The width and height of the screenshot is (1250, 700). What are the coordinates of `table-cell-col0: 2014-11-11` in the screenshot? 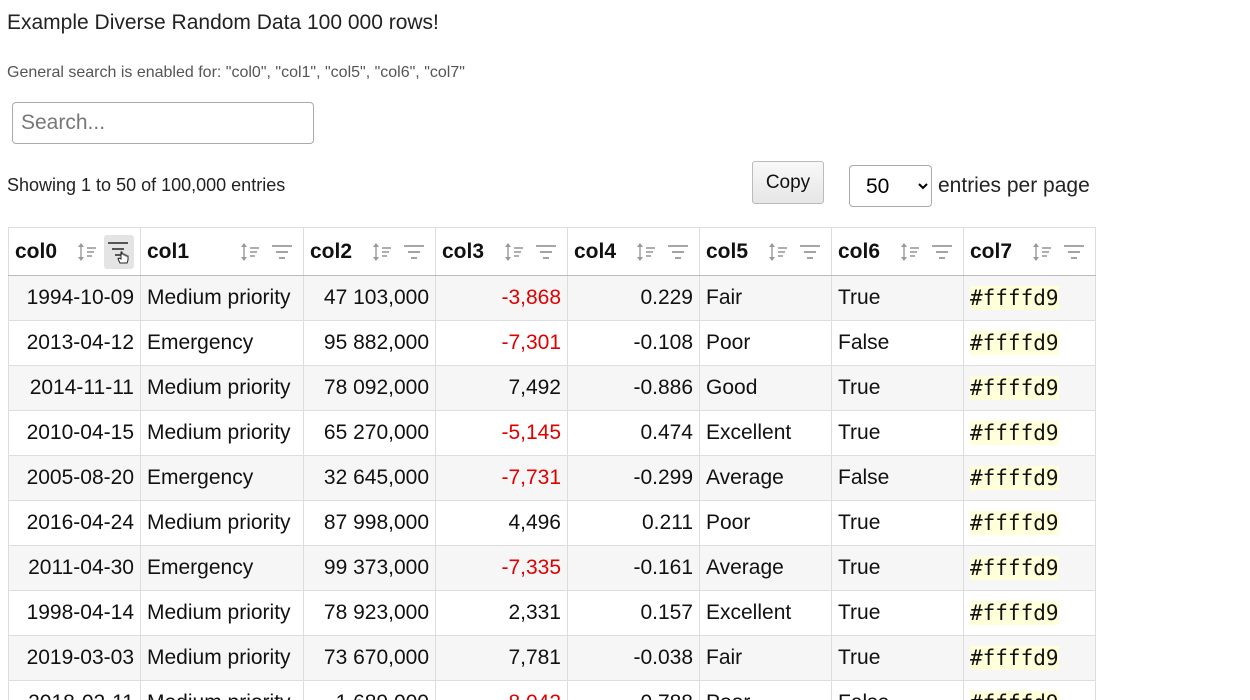 It's located at (74, 388).